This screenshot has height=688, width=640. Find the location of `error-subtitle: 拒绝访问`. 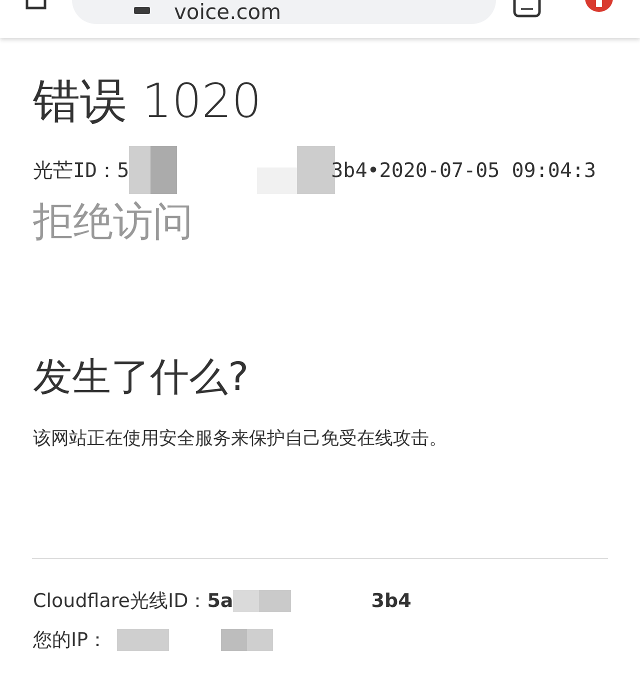

error-subtitle: 拒绝访问 is located at coordinates (113, 222).